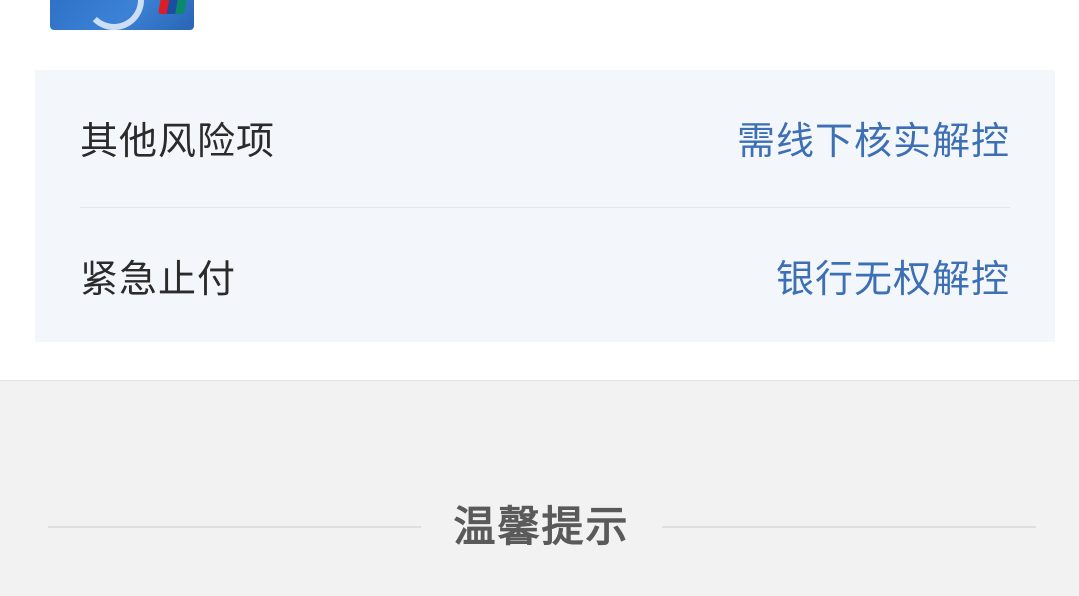 The height and width of the screenshot is (596, 1079). Describe the element at coordinates (893, 275) in the screenshot. I see `risk-action-link: 银行无权解控` at that location.